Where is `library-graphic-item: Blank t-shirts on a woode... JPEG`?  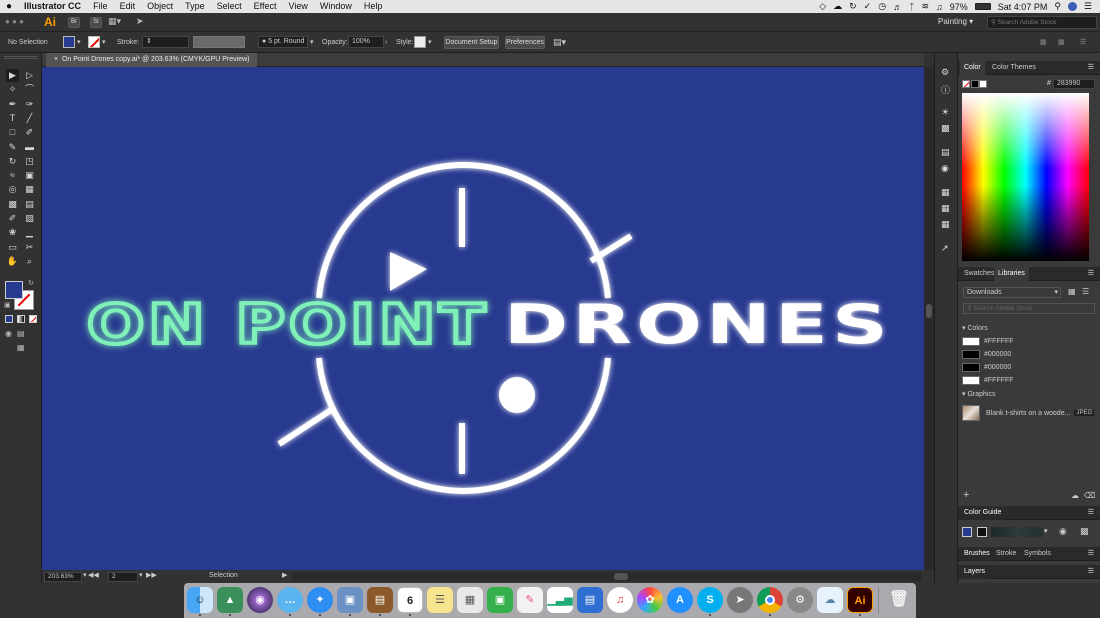 library-graphic-item: Blank t-shirts on a woode... JPEG is located at coordinates (1028, 413).